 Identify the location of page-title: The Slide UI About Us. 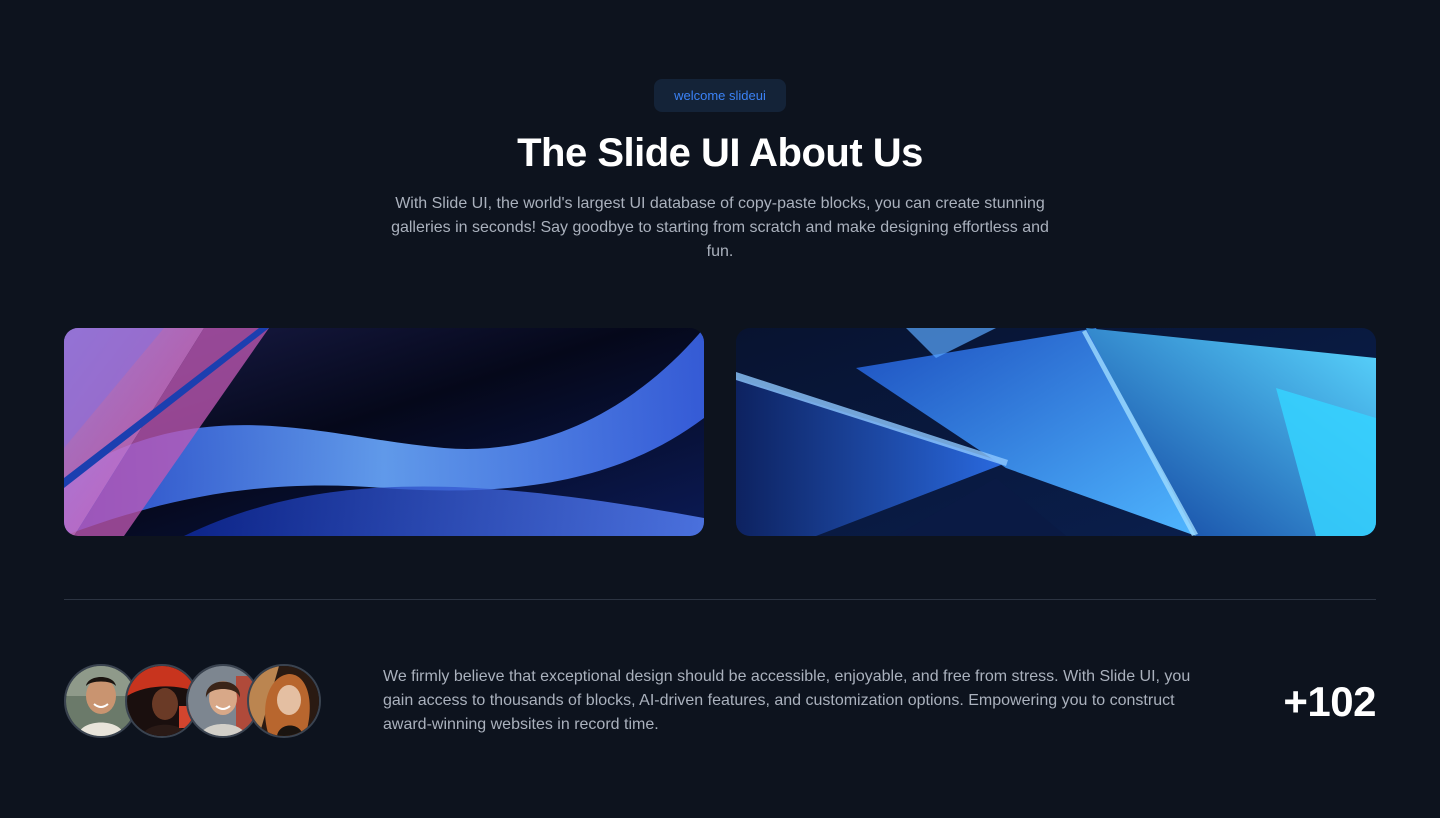
(720, 153).